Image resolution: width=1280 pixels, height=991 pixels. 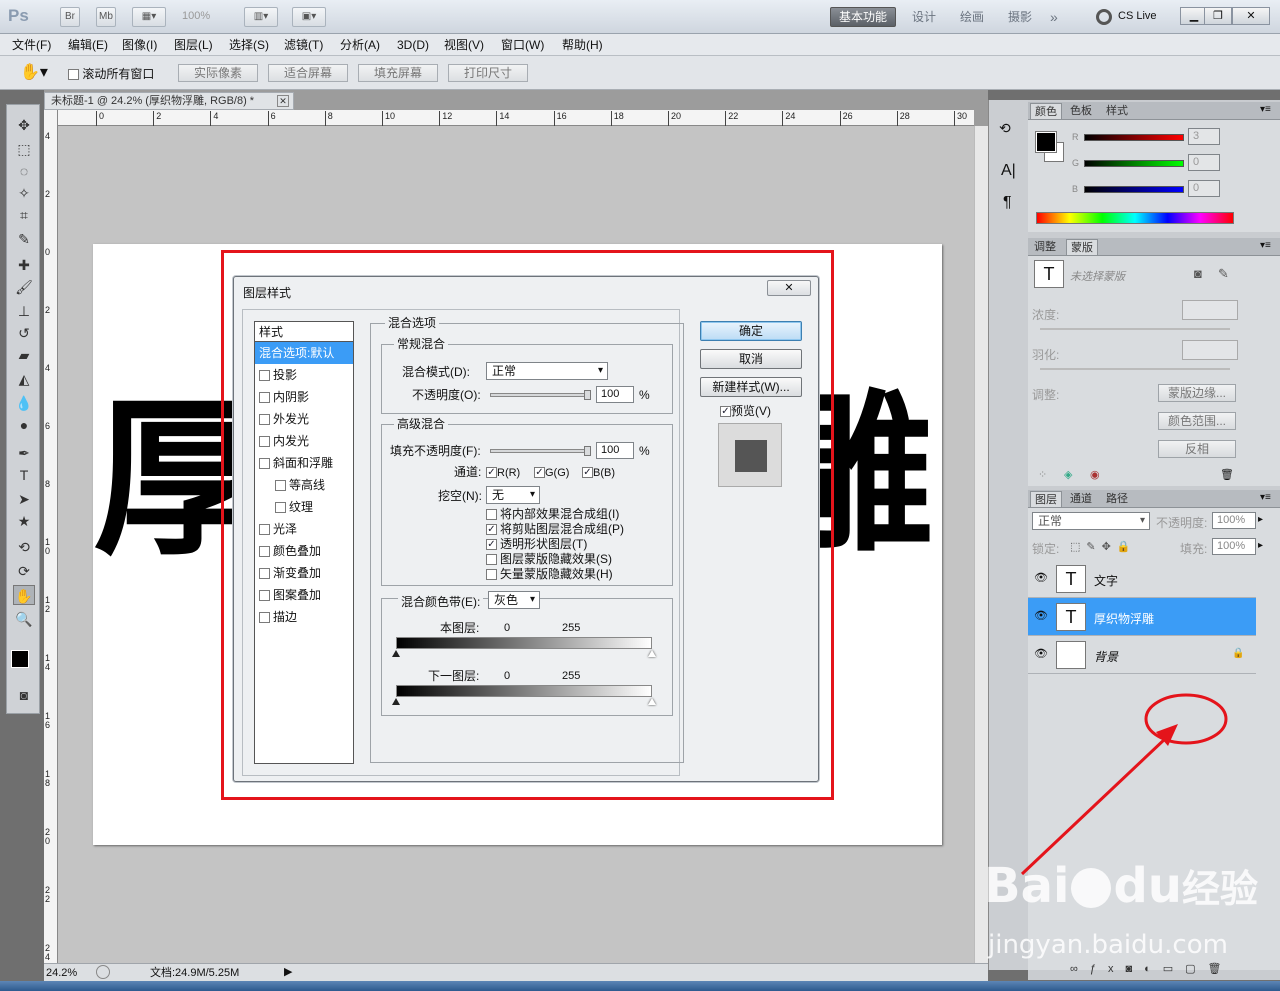 I want to click on menu-file: 文件(F), so click(x=31, y=45).